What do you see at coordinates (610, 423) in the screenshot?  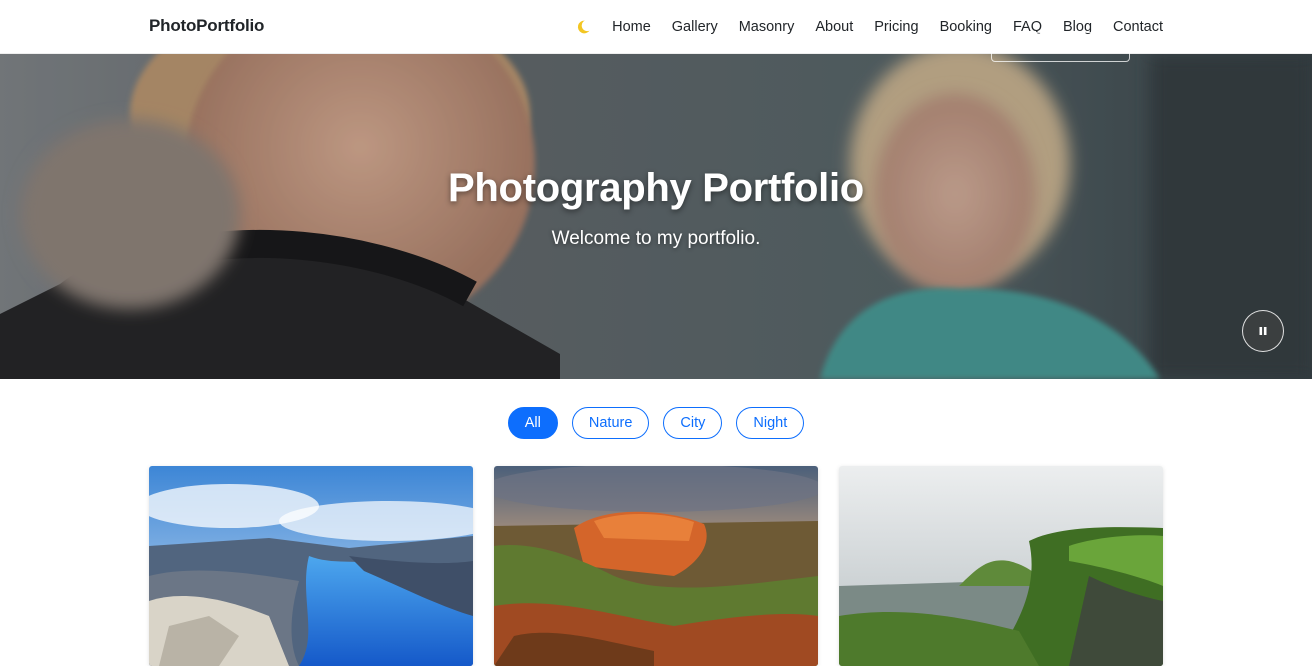 I see `filter-nature-button: Nature` at bounding box center [610, 423].